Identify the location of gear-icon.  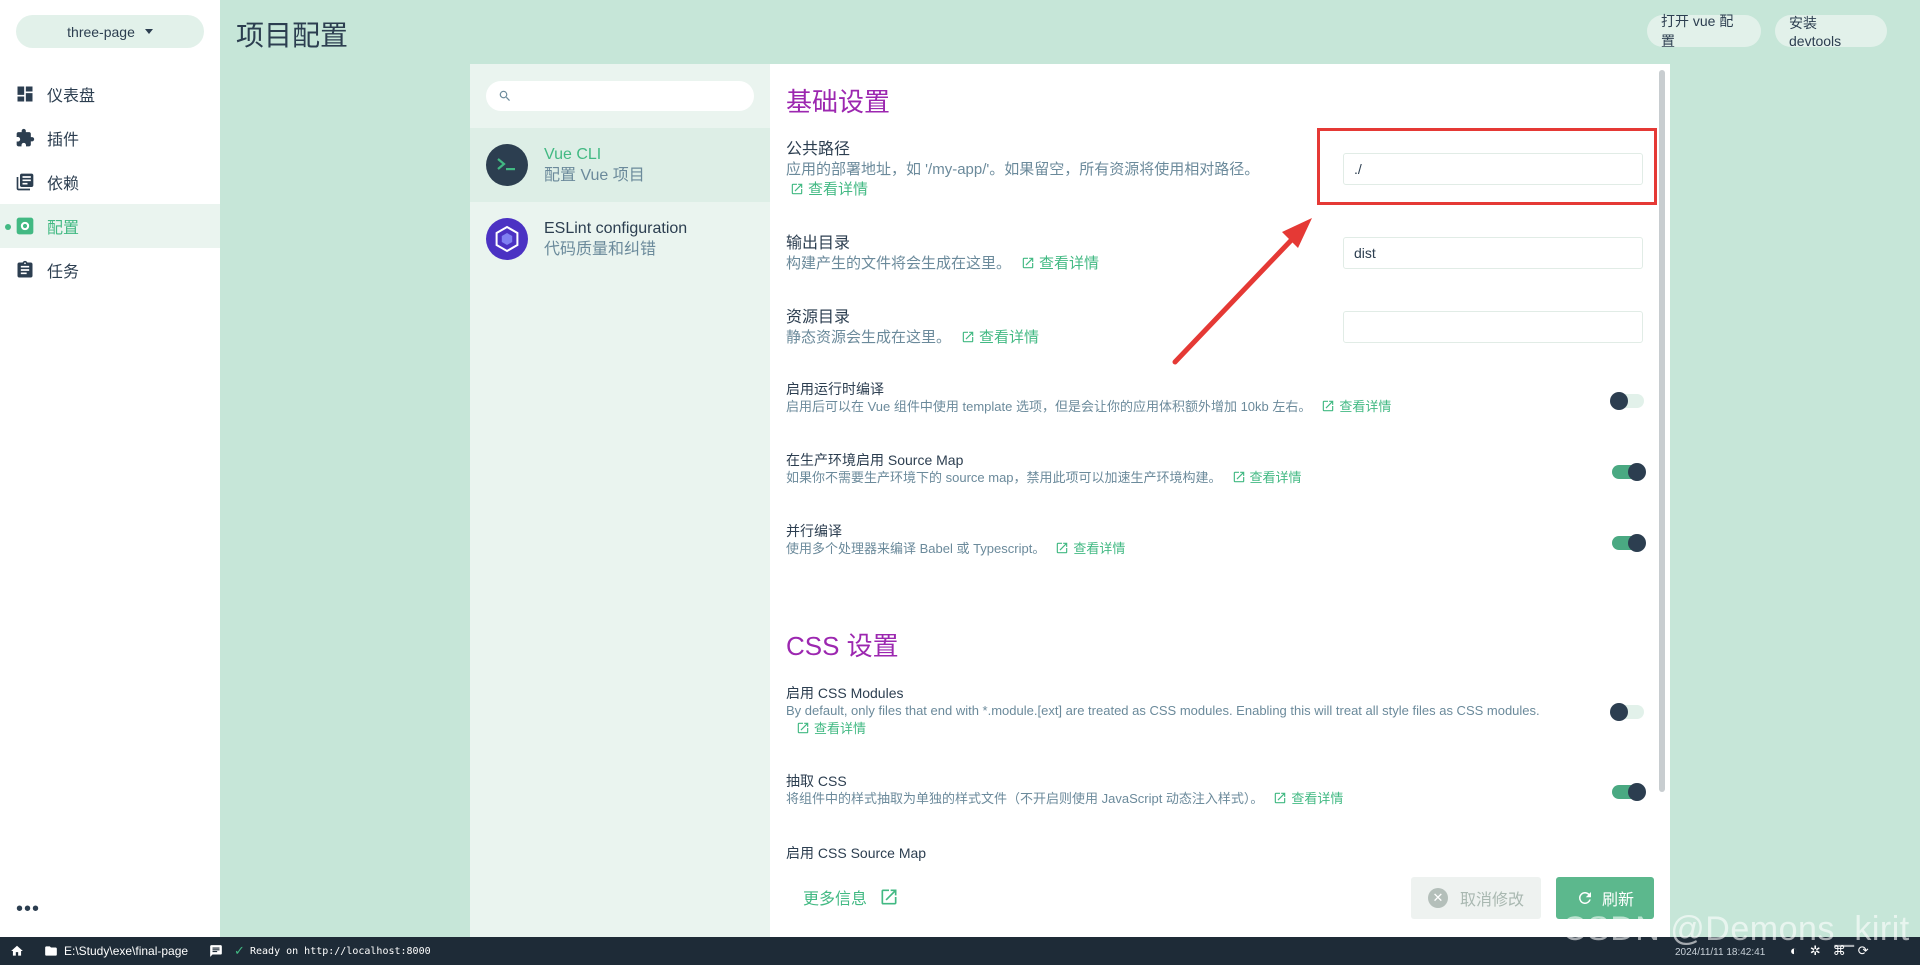
(25, 226).